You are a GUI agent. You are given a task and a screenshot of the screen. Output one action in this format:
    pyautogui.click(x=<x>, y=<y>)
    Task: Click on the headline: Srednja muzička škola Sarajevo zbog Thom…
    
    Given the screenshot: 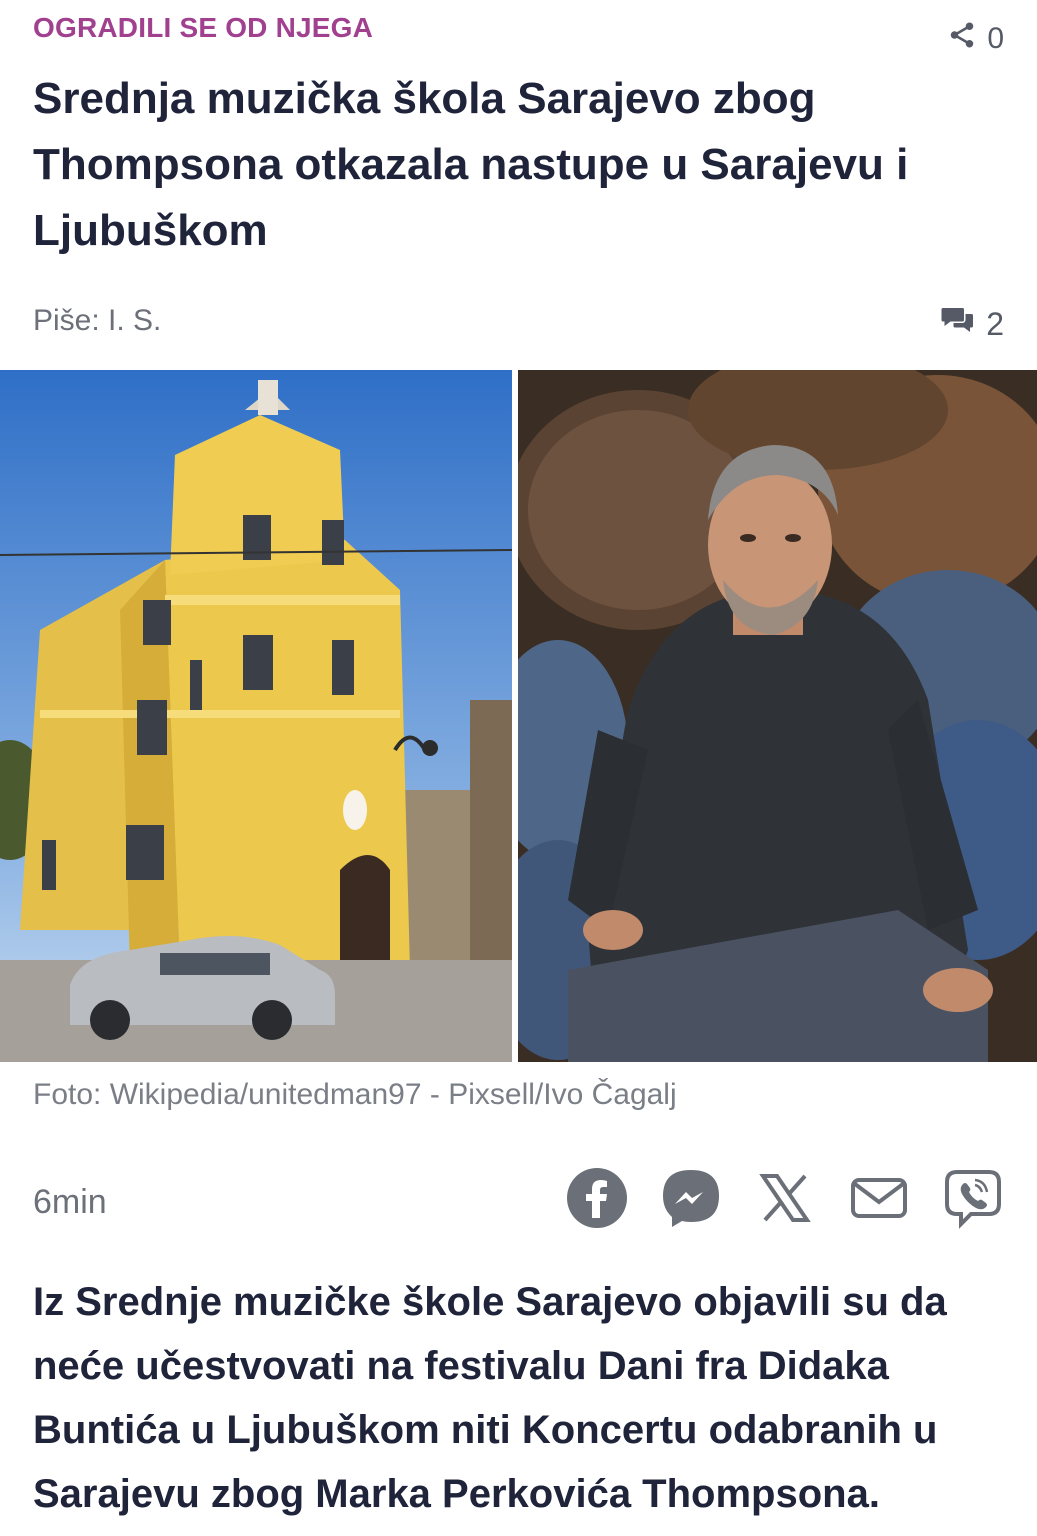 What is the action you would take?
    pyautogui.click(x=471, y=164)
    